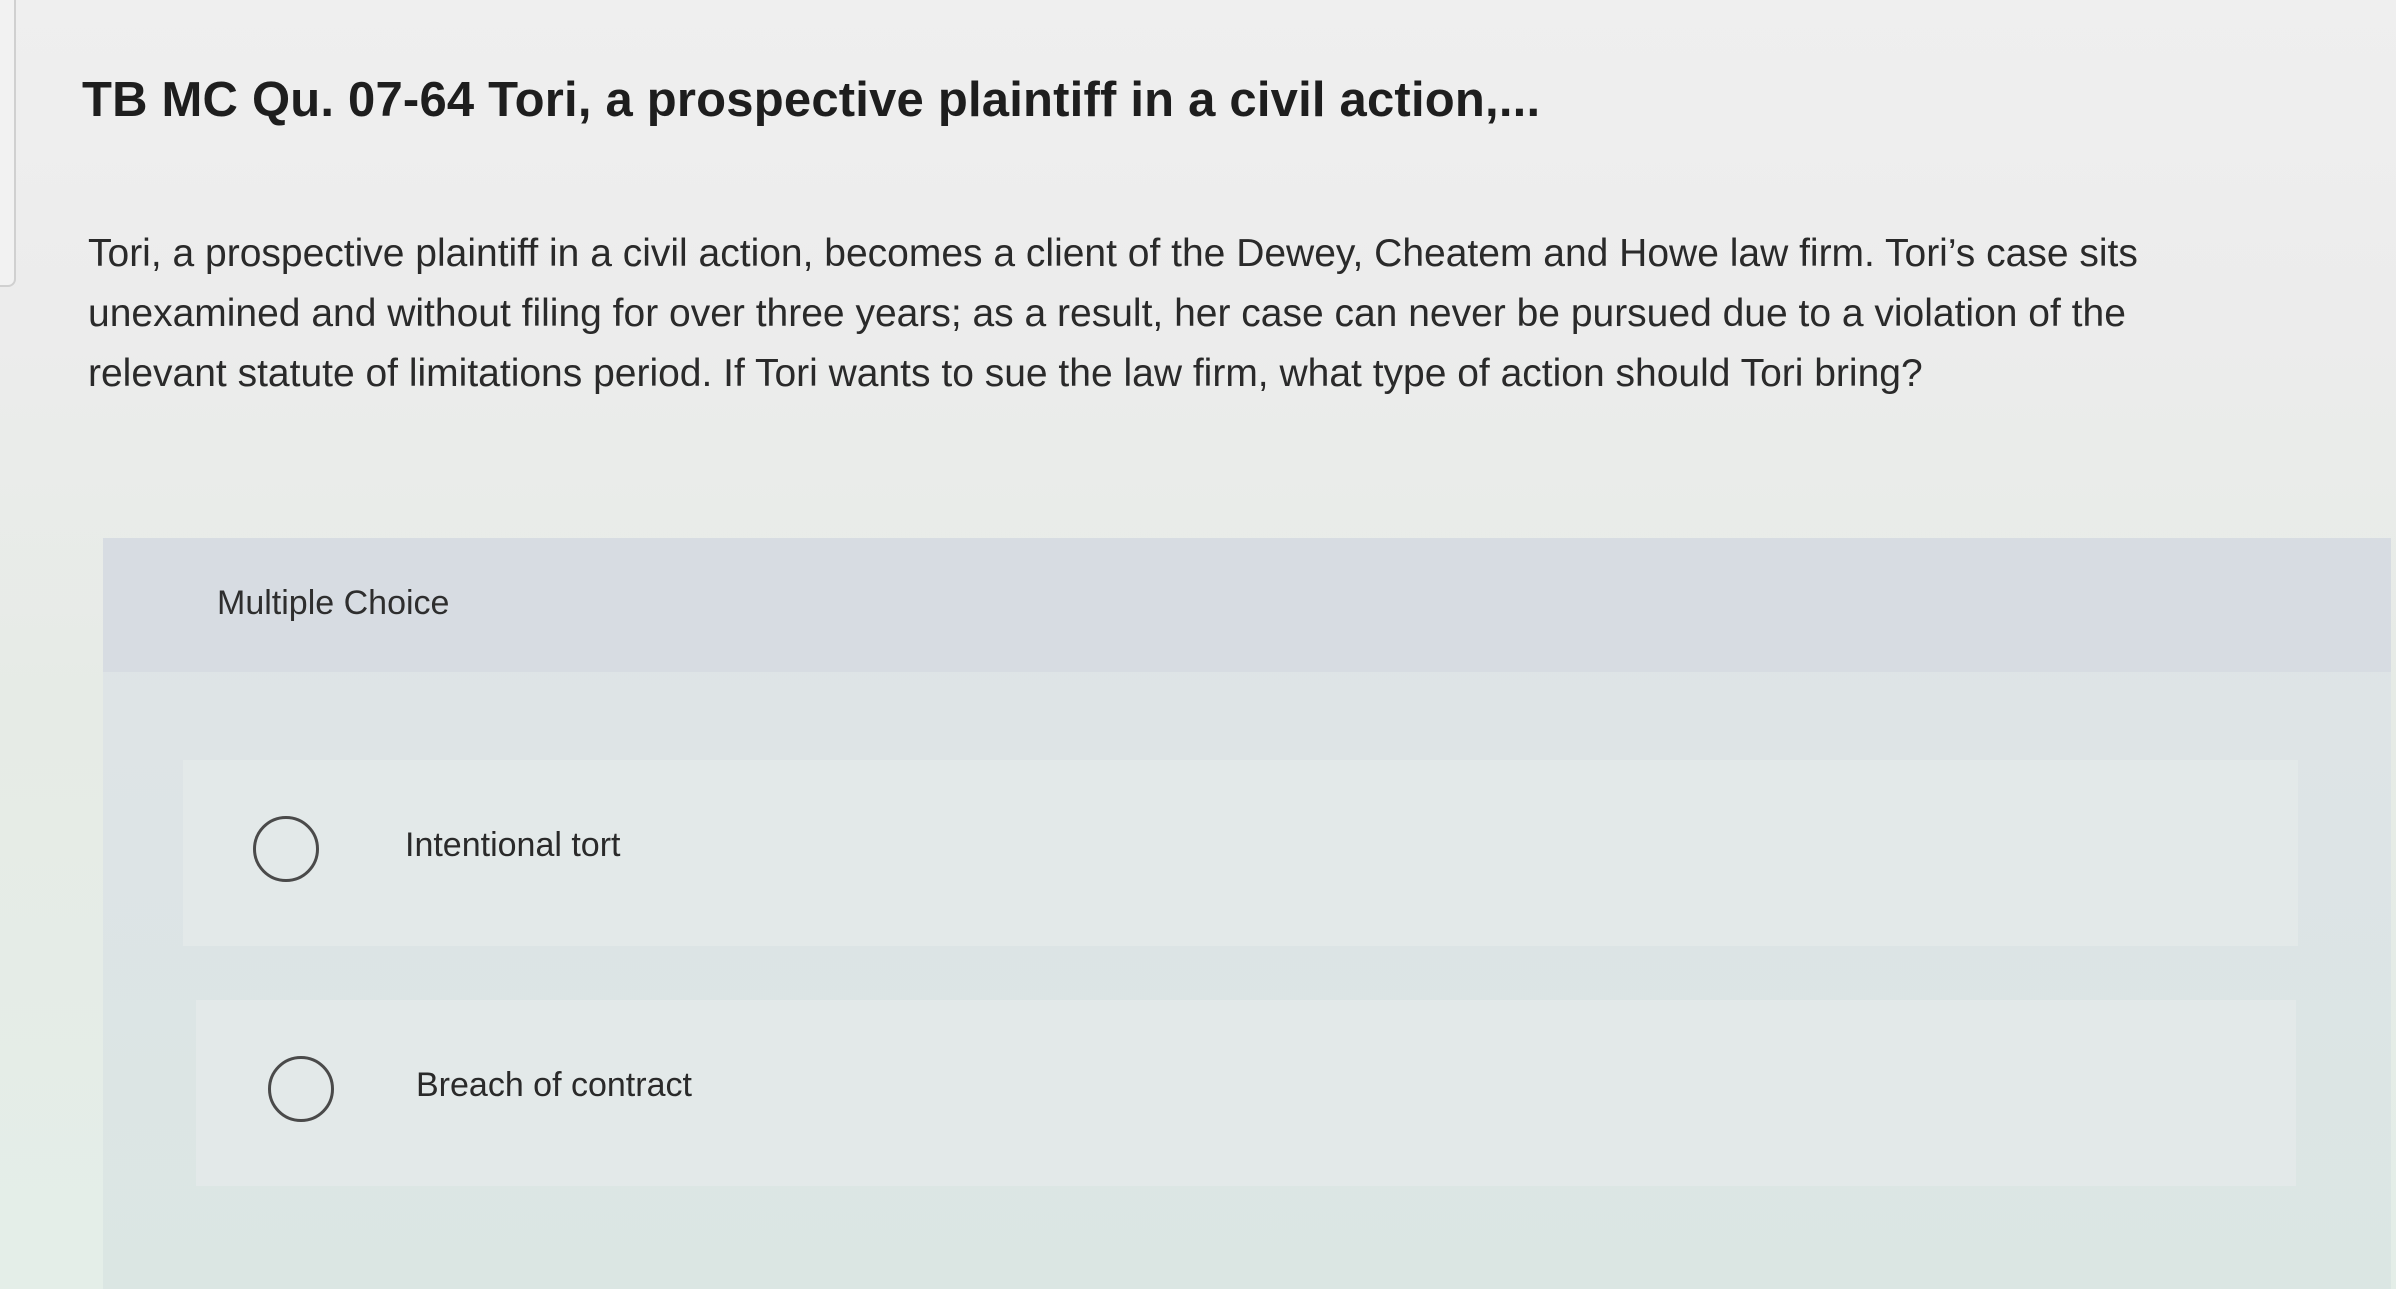 The height and width of the screenshot is (1289, 2396). Describe the element at coordinates (333, 603) in the screenshot. I see `multiple-choice-label: Multiple Choice` at that location.